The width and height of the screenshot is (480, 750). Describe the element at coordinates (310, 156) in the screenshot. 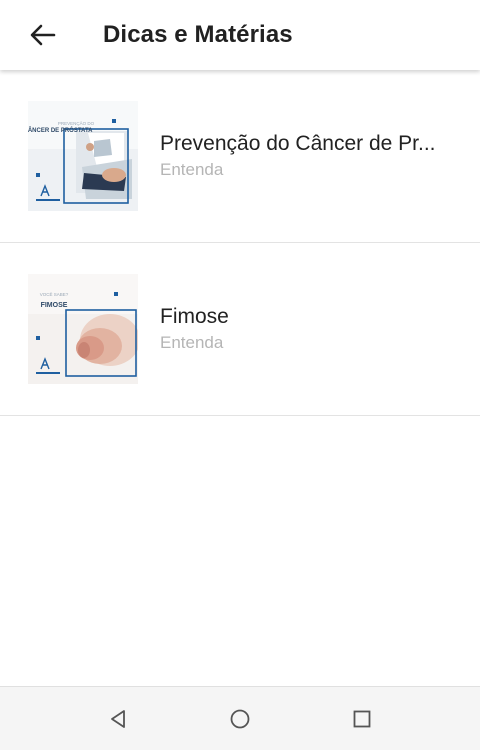

I see `item-text: Prevenção do Câncer de Pr... Entenda` at that location.